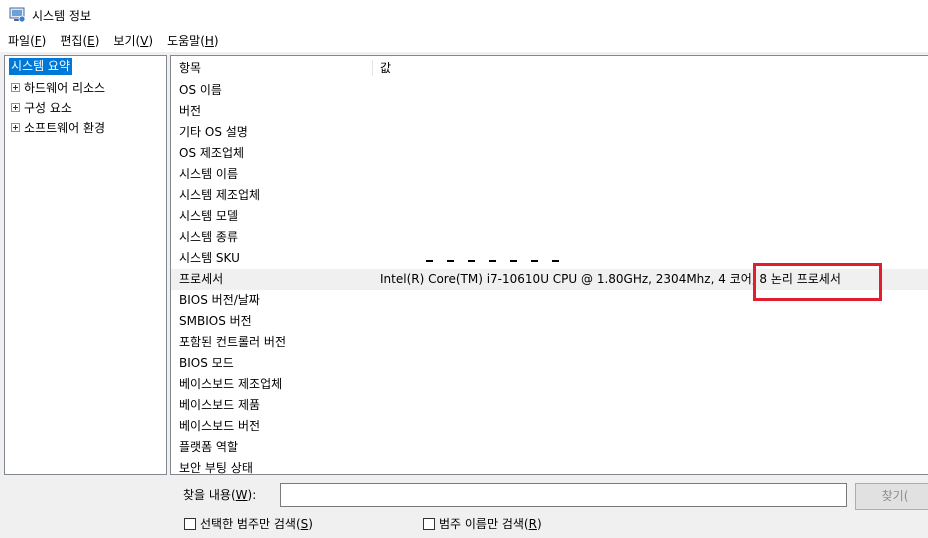 The image size is (928, 538). I want to click on menu-file: 파일(F), so click(26, 41).